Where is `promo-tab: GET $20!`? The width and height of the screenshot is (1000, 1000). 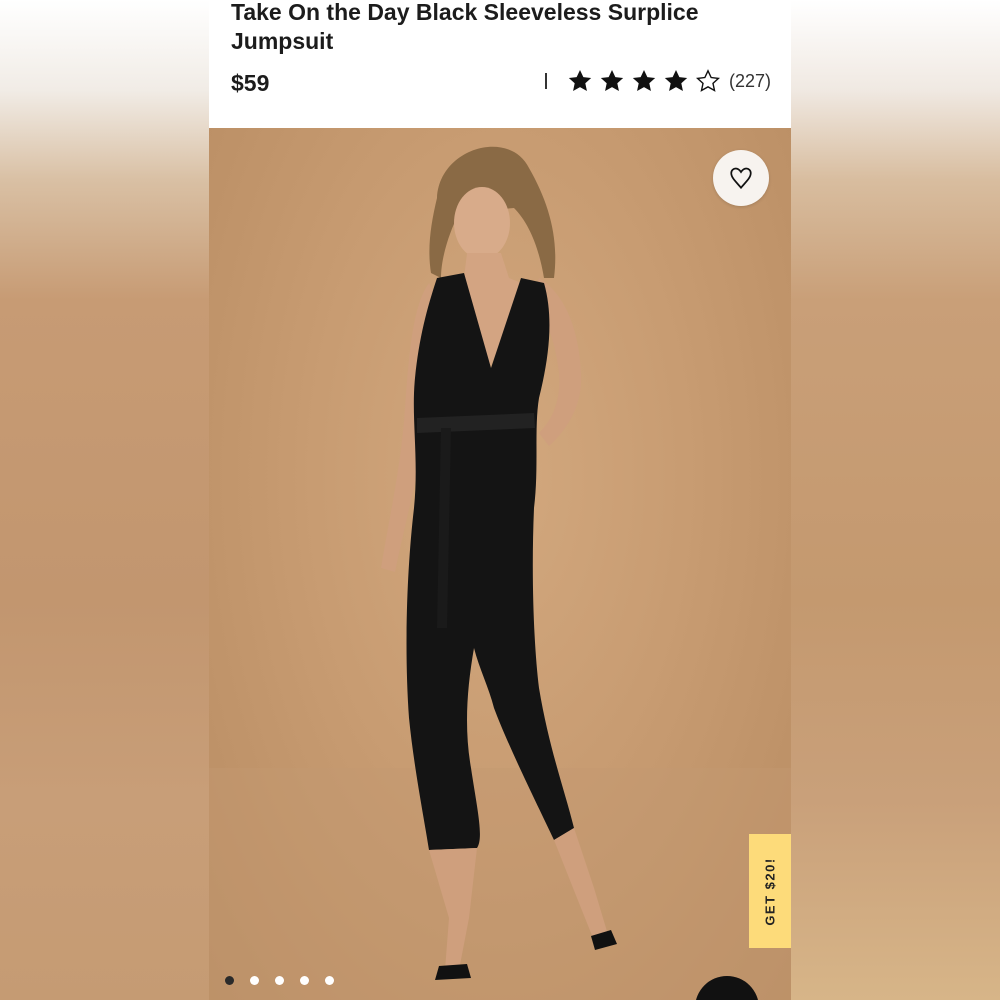 promo-tab: GET $20! is located at coordinates (770, 891).